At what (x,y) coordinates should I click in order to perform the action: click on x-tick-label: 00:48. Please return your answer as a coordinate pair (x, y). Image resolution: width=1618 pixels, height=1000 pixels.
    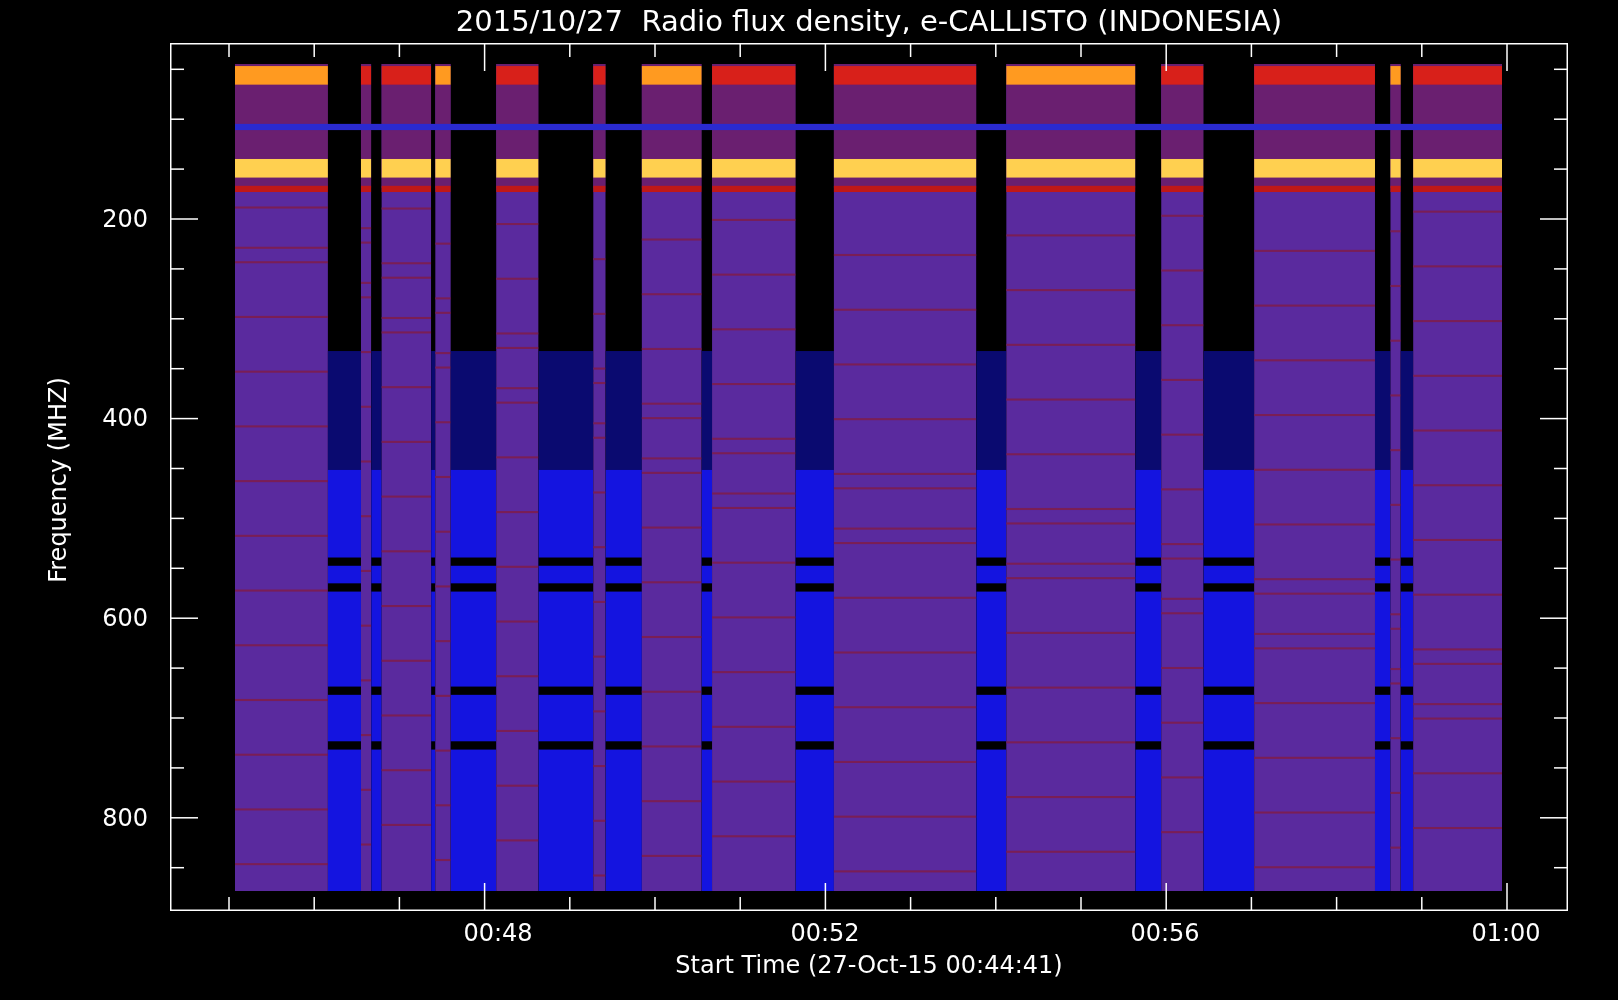
    Looking at the image, I should click on (498, 933).